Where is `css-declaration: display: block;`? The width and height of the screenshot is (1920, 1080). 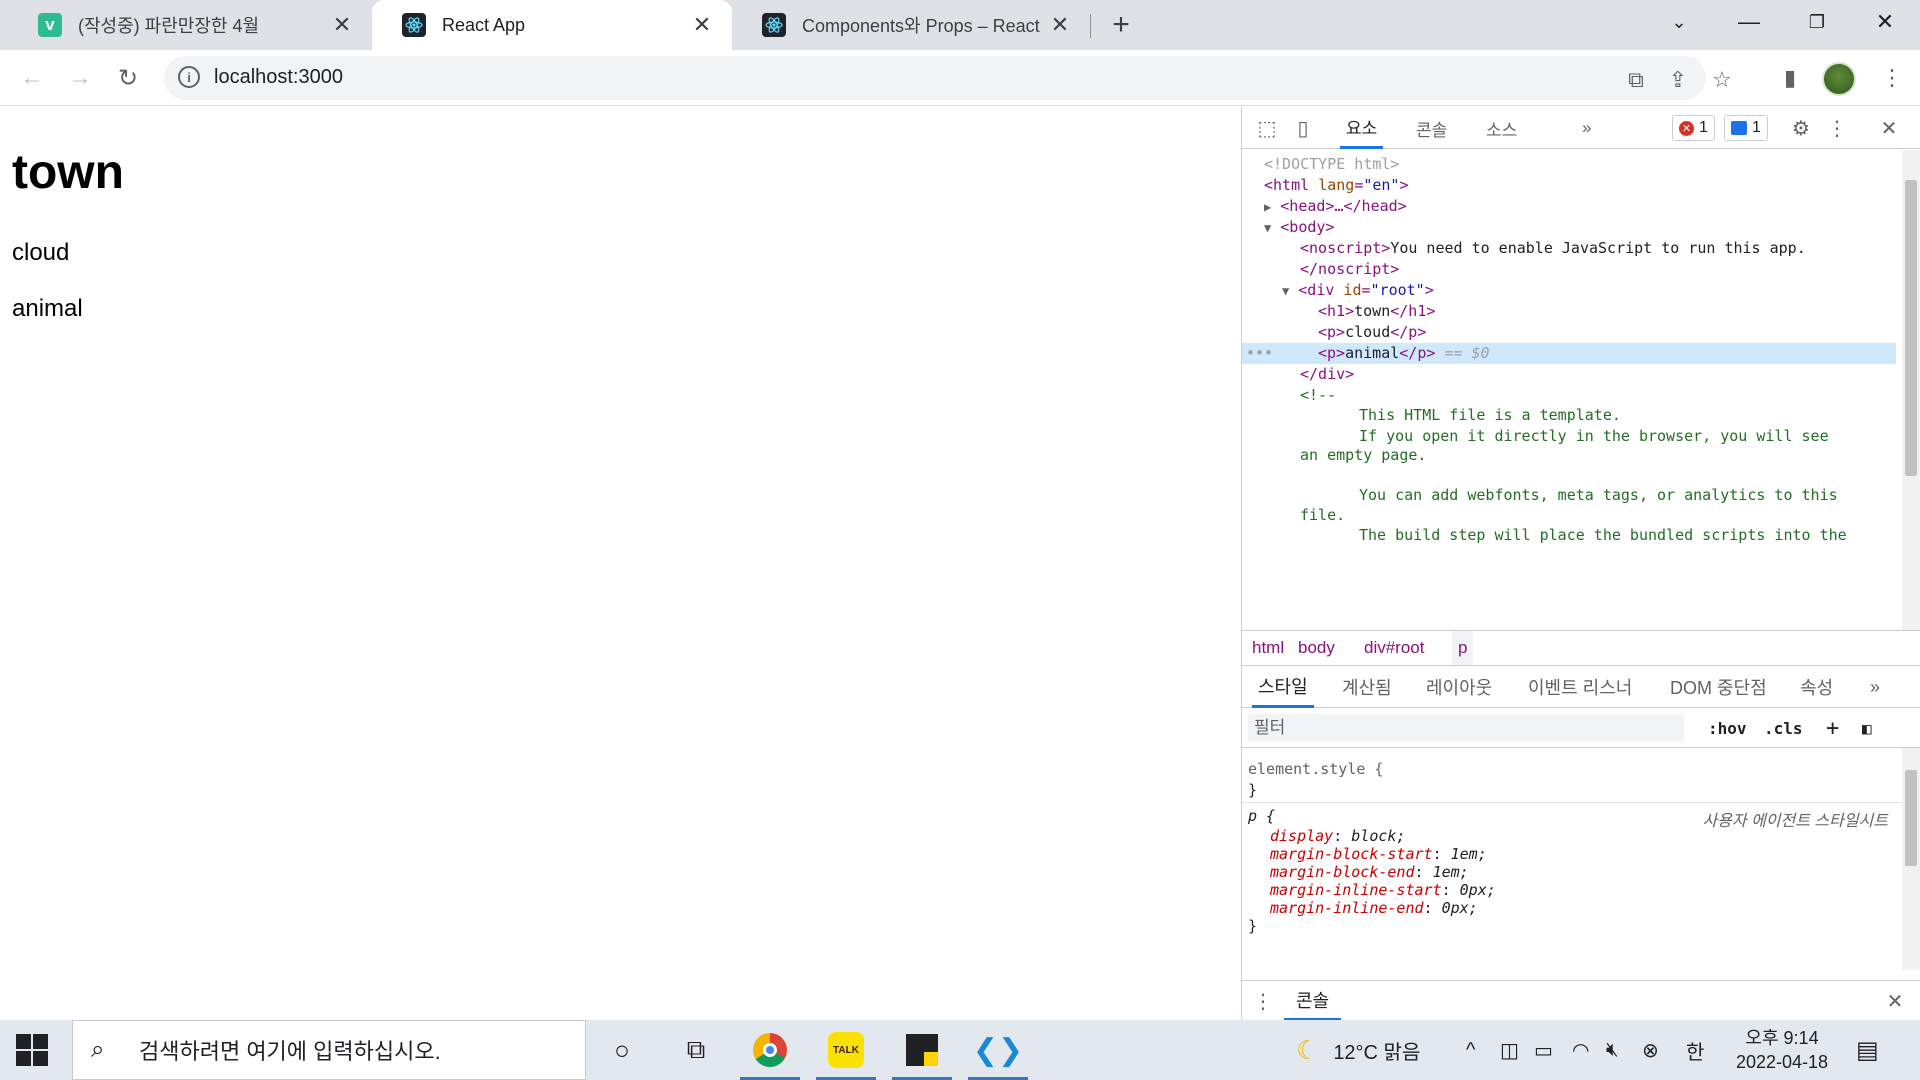
css-declaration: display: block; is located at coordinates (1337, 836).